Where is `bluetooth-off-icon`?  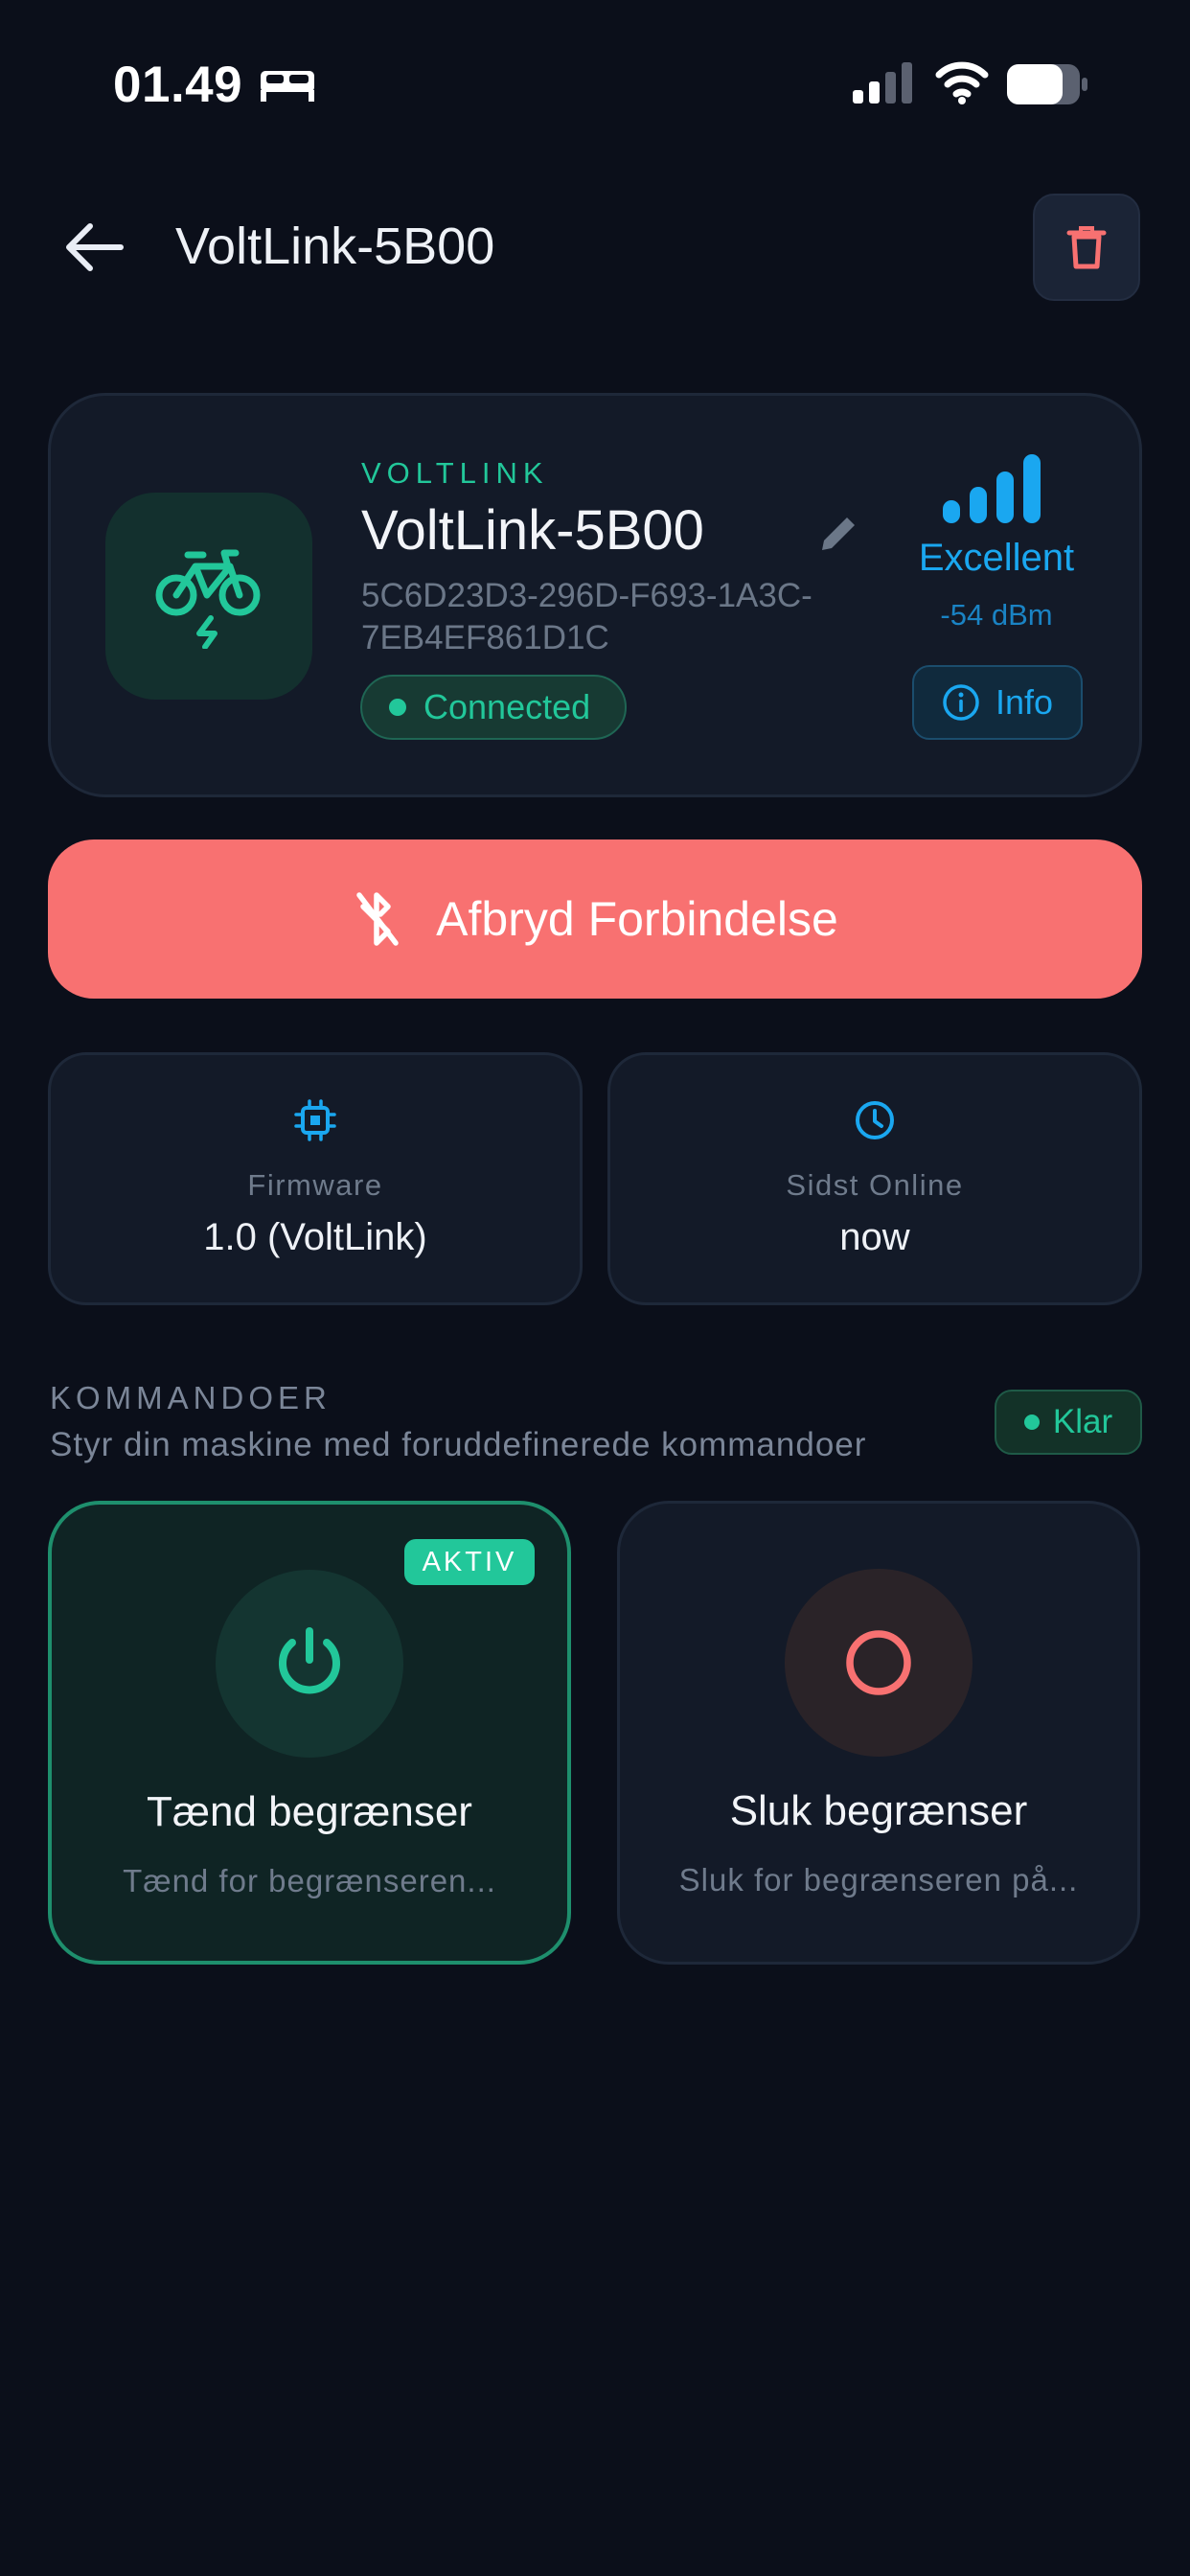 bluetooth-off-icon is located at coordinates (378, 919).